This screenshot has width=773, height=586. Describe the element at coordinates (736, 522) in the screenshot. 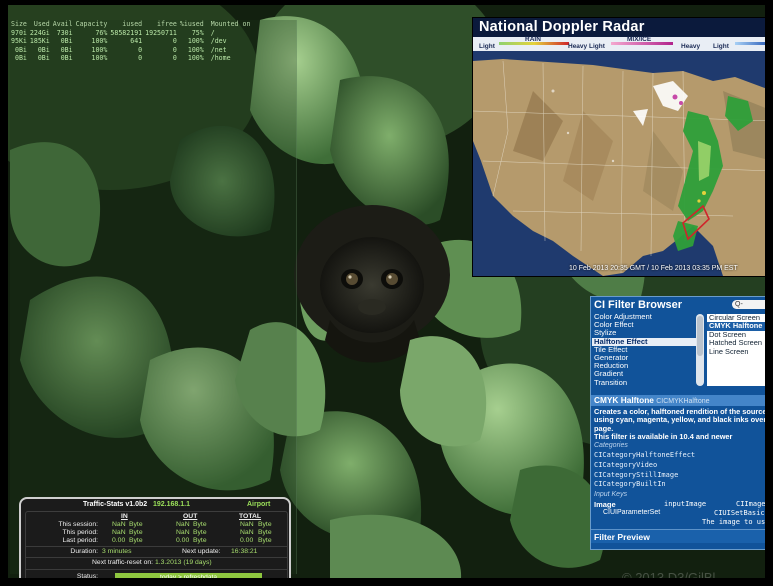

I see `input-key-description: The image to use` at that location.